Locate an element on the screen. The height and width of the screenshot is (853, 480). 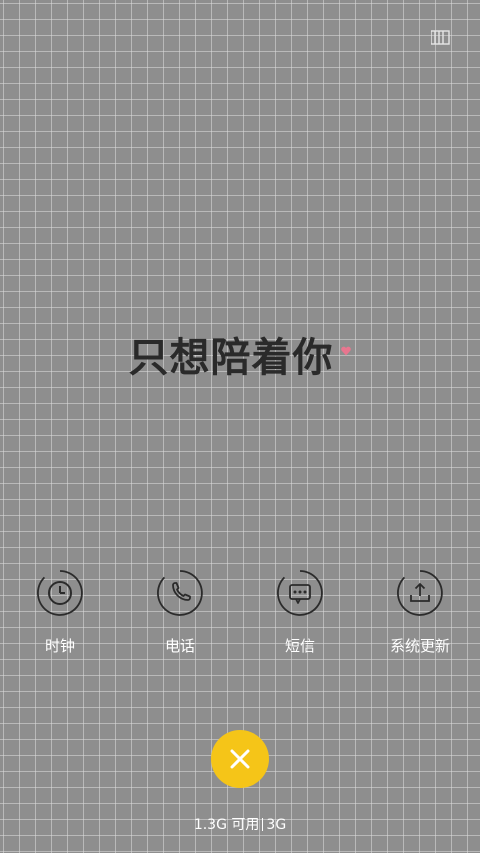
close-icon is located at coordinates (240, 759).